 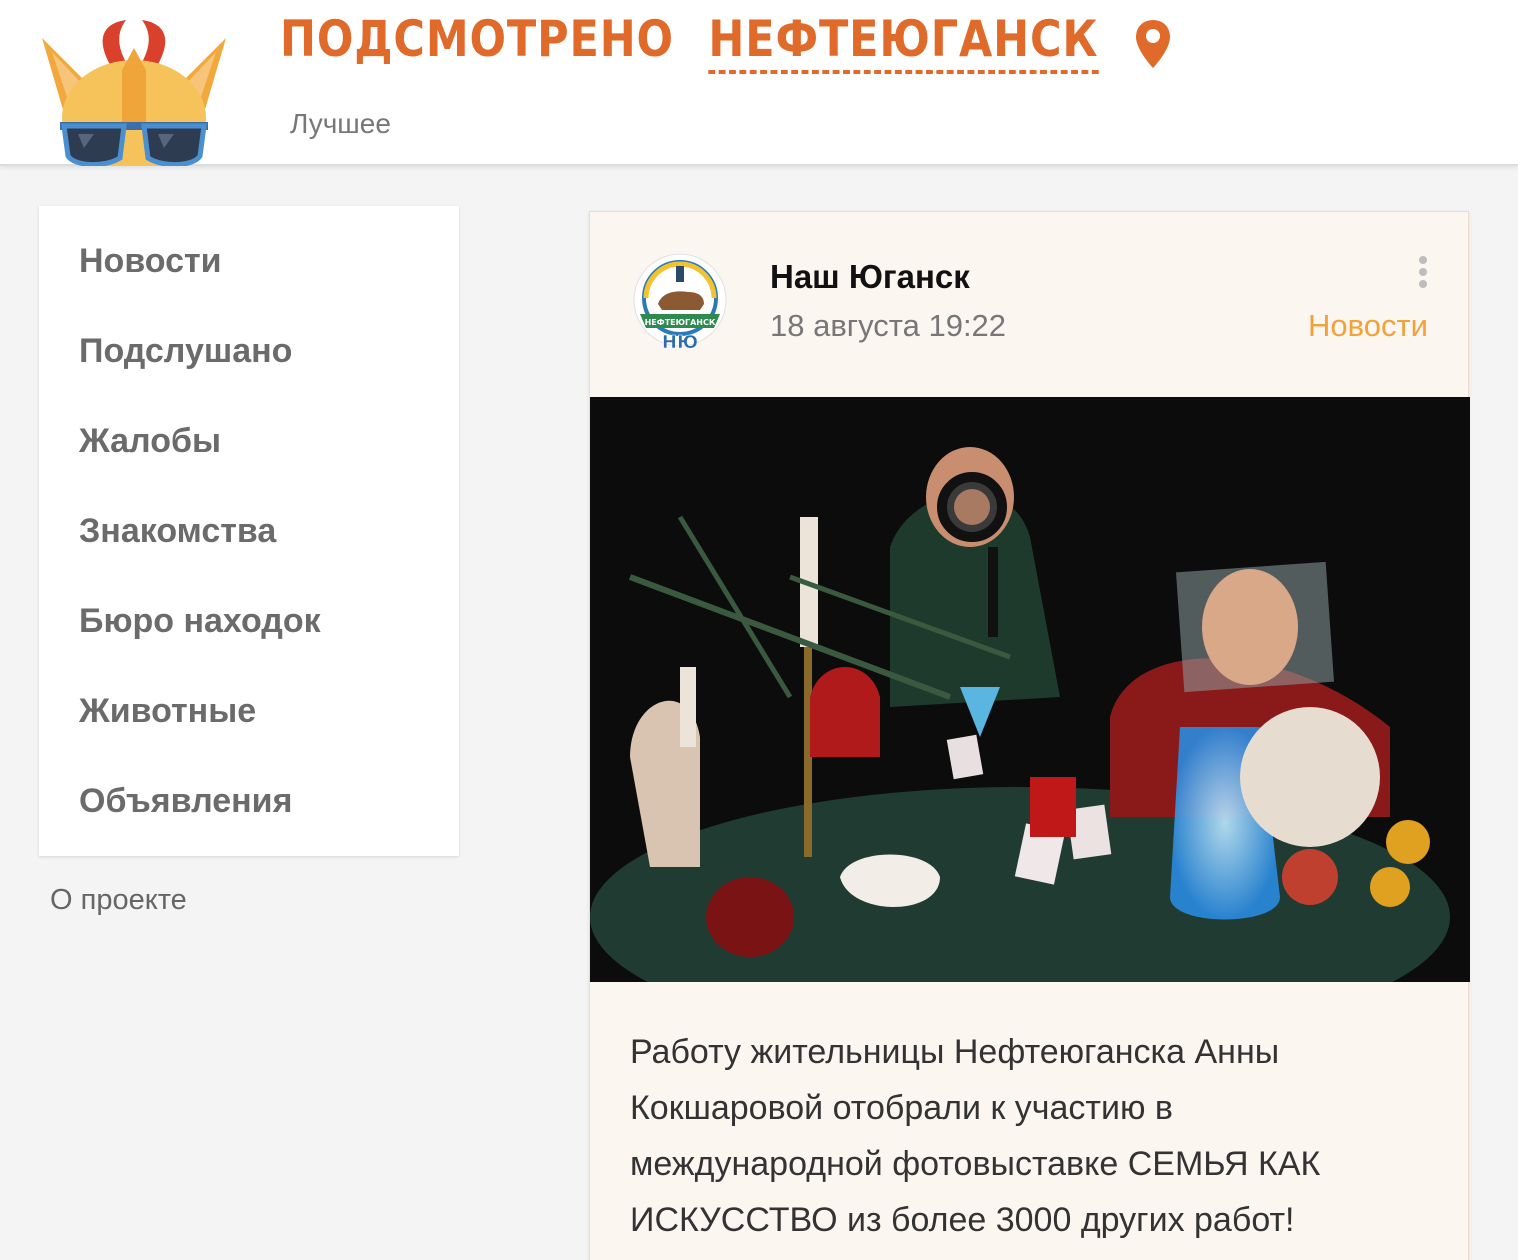 I want to click on sidebar-item-ads: Объявления, so click(x=249, y=823).